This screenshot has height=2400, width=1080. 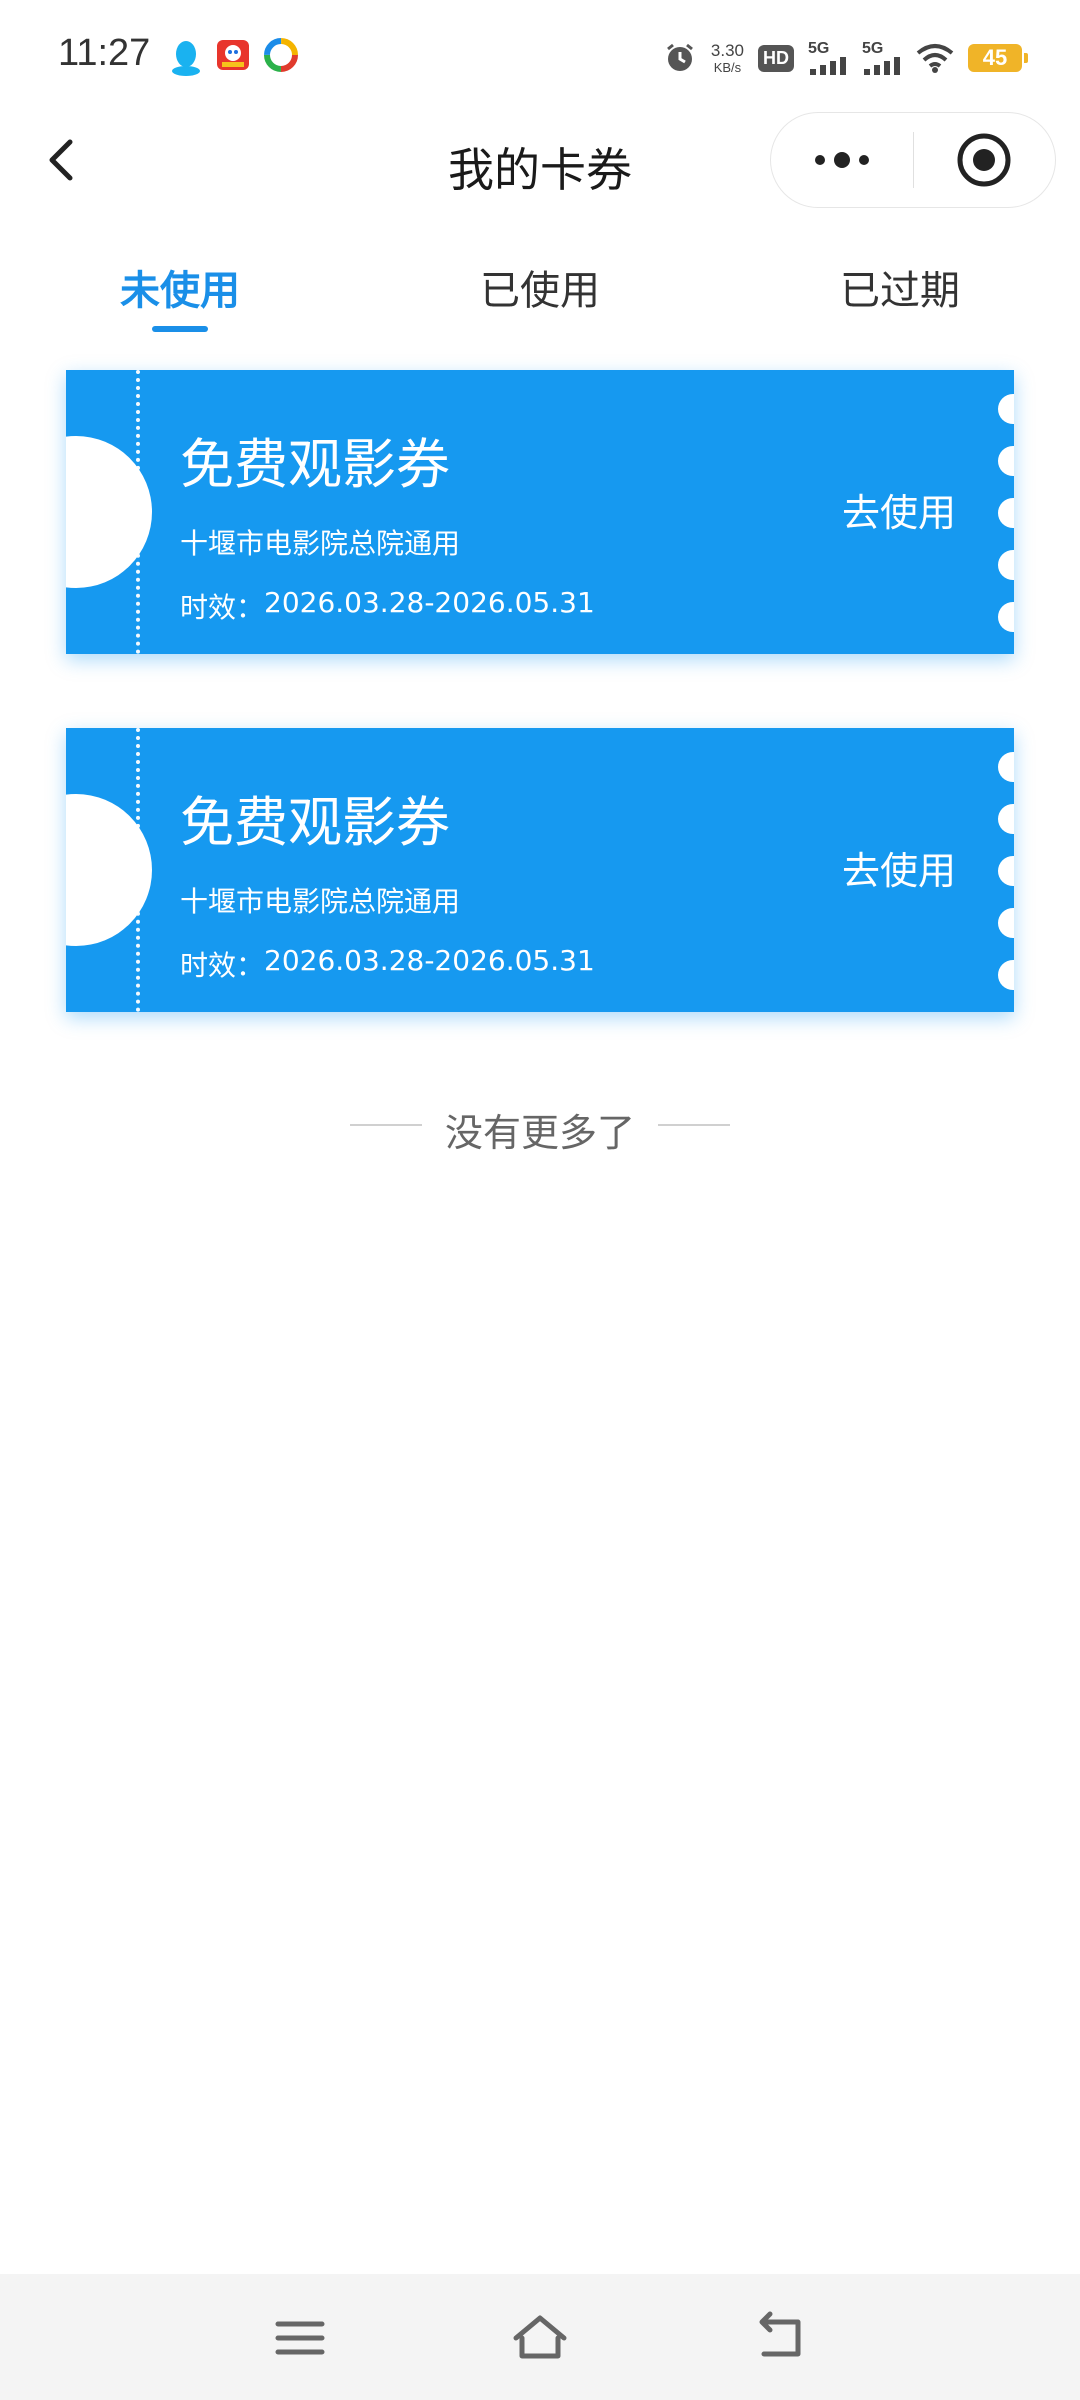 I want to click on coupon-tabs: 未使用 已使用 已过期, so click(x=540, y=290).